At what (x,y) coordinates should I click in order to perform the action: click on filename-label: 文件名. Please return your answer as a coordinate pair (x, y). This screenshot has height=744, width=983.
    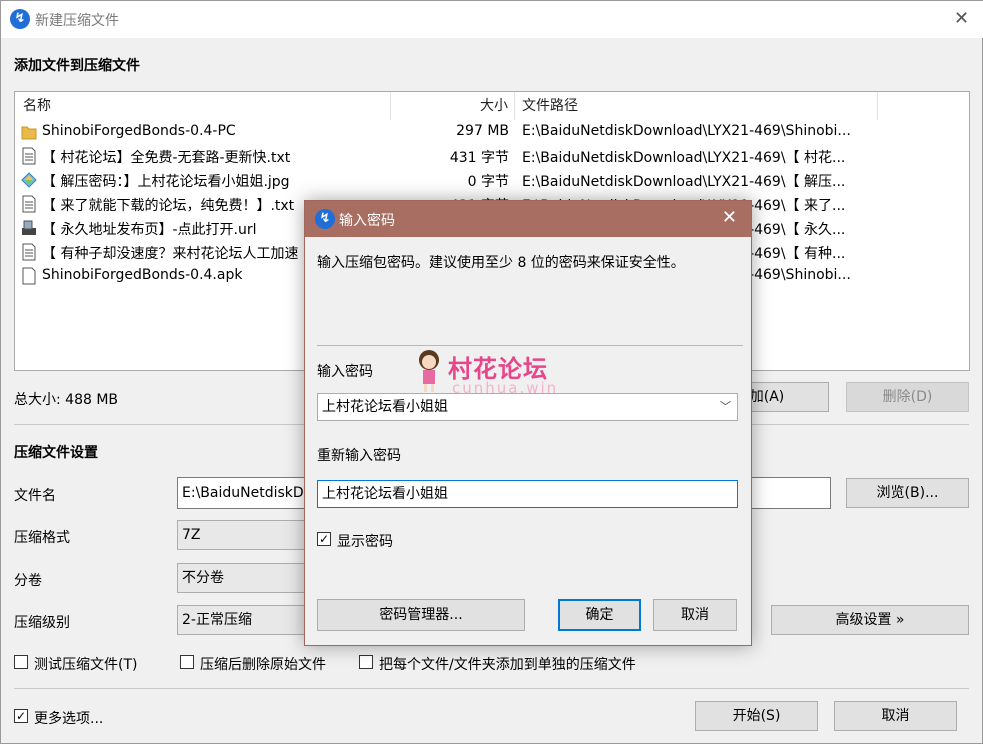
    Looking at the image, I should click on (35, 496).